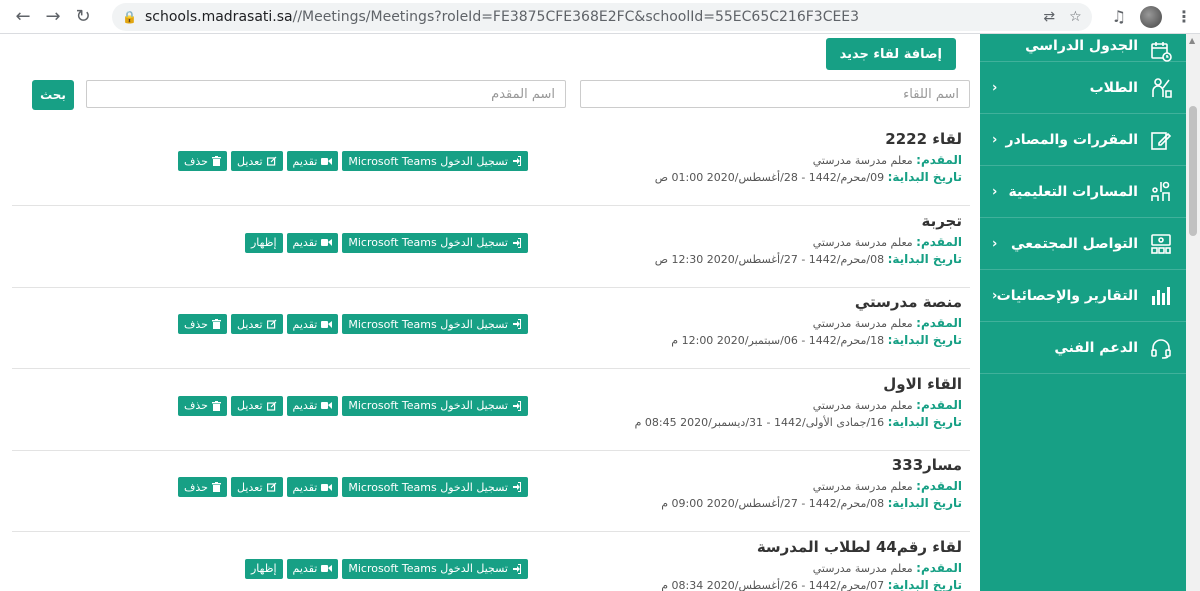 This screenshot has width=1200, height=591. What do you see at coordinates (83, 17) in the screenshot?
I see `reload-icon: ↻` at bounding box center [83, 17].